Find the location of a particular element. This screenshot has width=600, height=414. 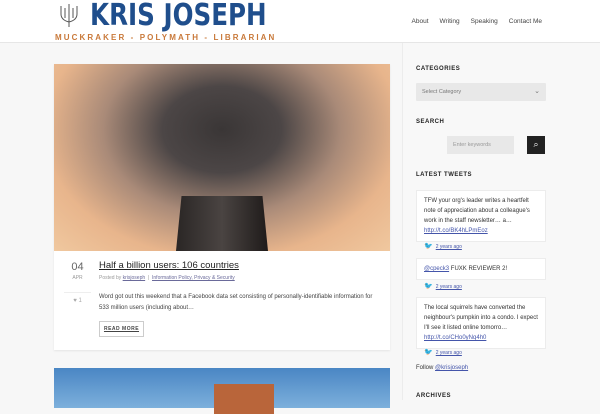

nav-writing: Writing is located at coordinates (450, 21).